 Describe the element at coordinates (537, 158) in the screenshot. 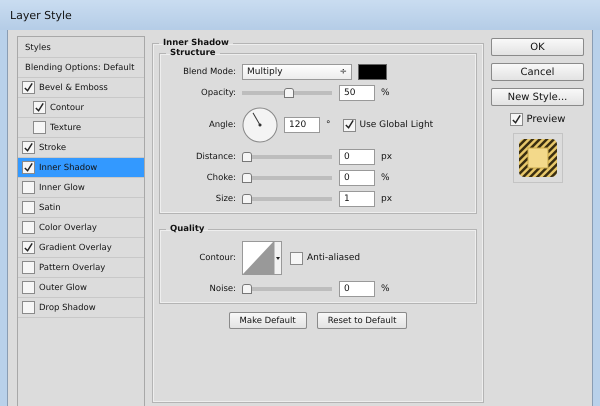

I see `preview-thumbnail` at that location.